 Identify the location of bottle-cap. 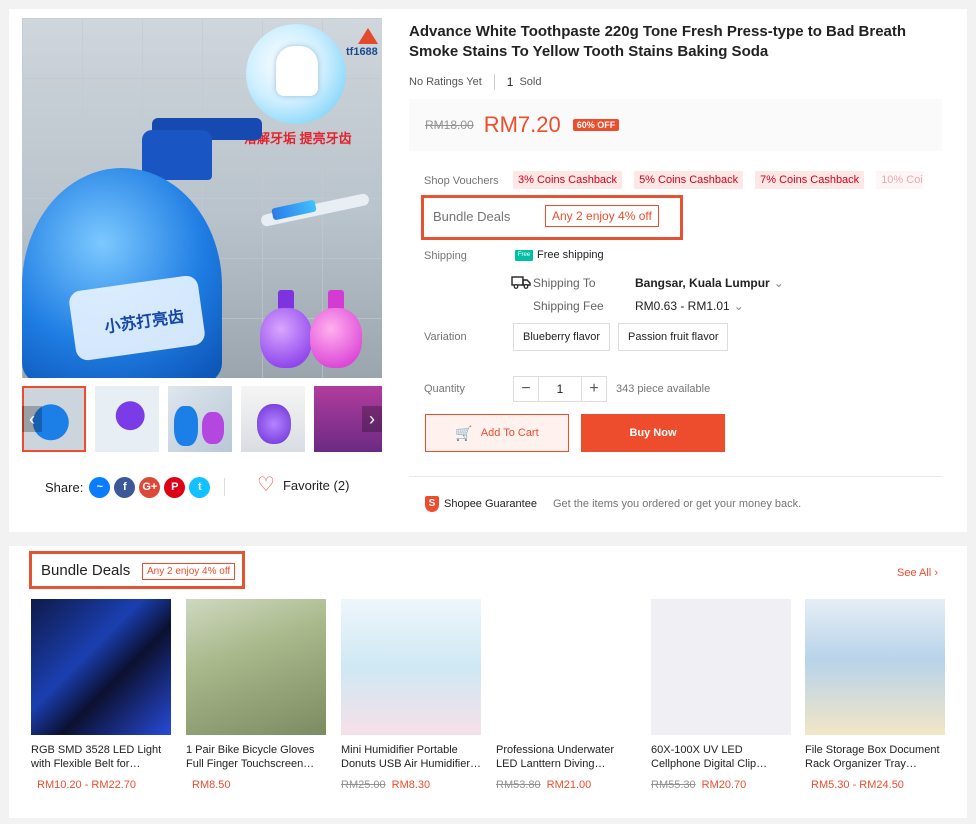
(177, 155).